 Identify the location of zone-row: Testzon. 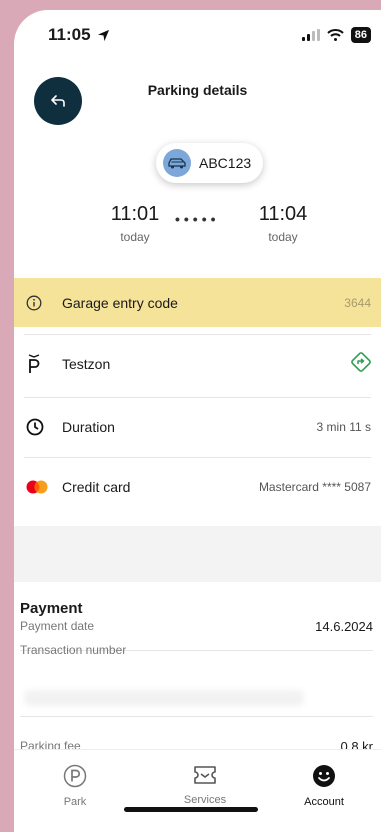
(197, 364).